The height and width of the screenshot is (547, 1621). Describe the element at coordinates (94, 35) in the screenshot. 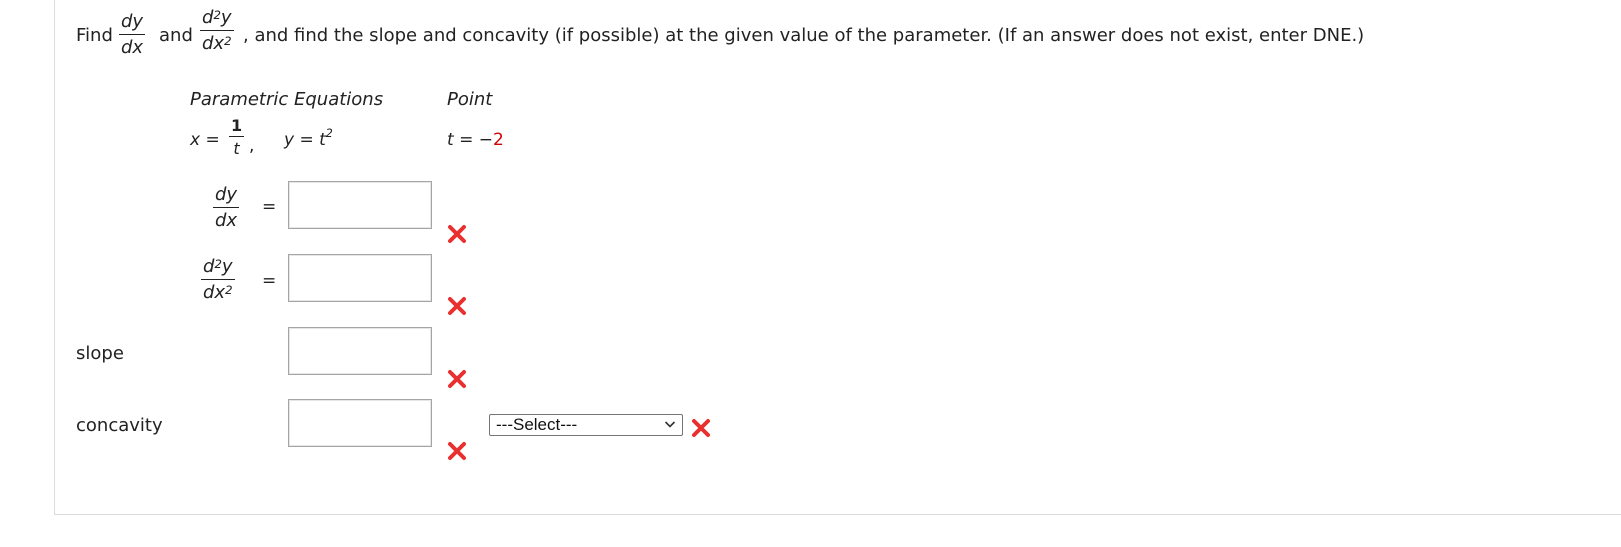

I see `find-label: Find` at that location.